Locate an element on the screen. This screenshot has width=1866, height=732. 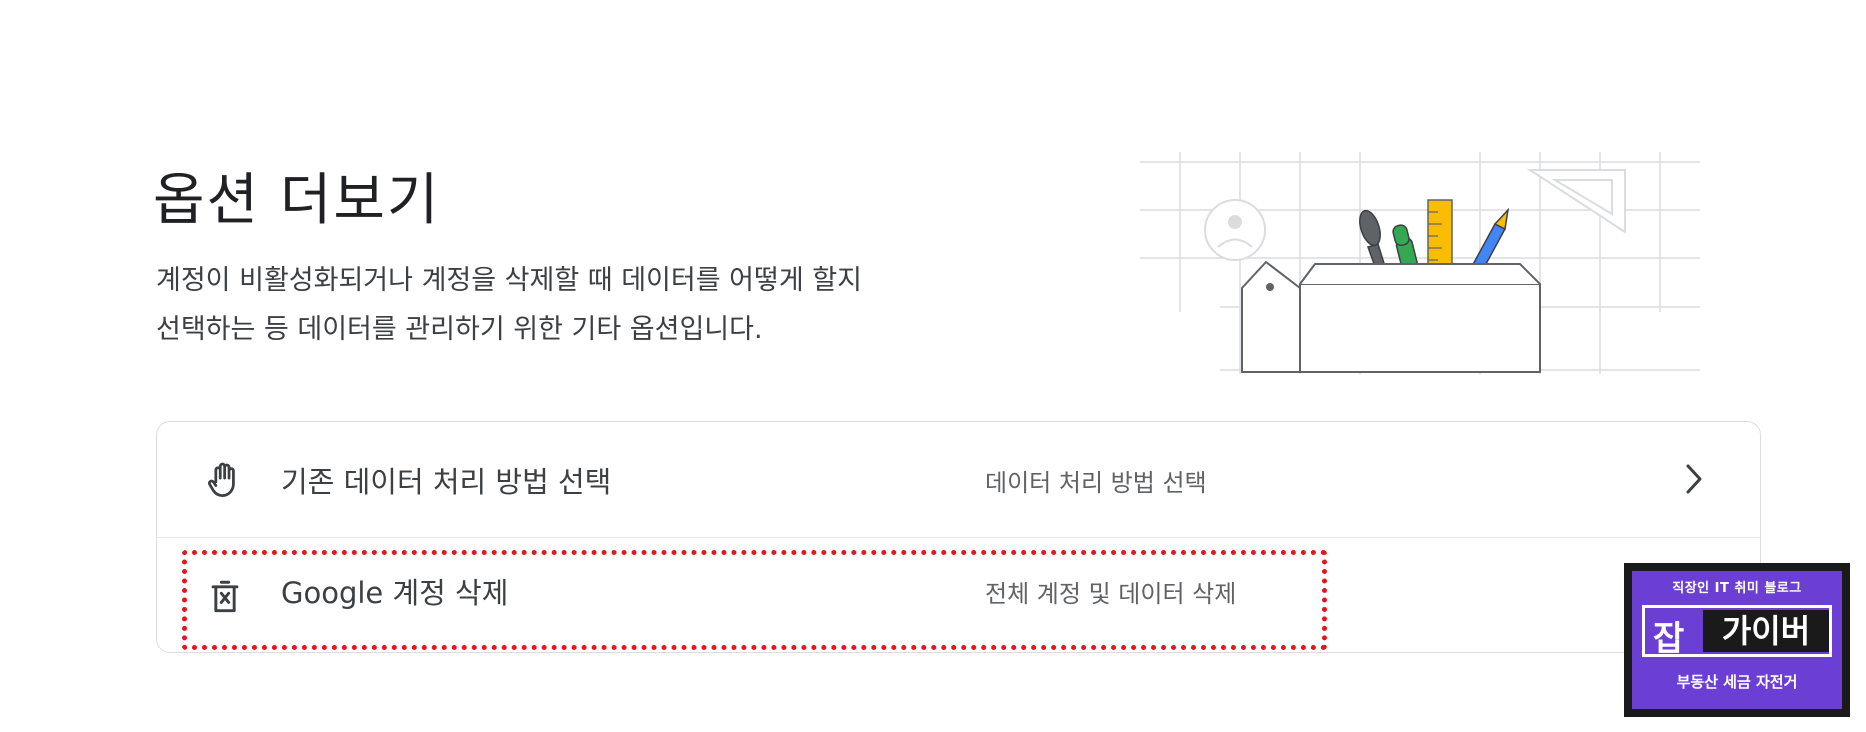
option-value: 데이터 처리 방법 선택 is located at coordinates (1096, 483).